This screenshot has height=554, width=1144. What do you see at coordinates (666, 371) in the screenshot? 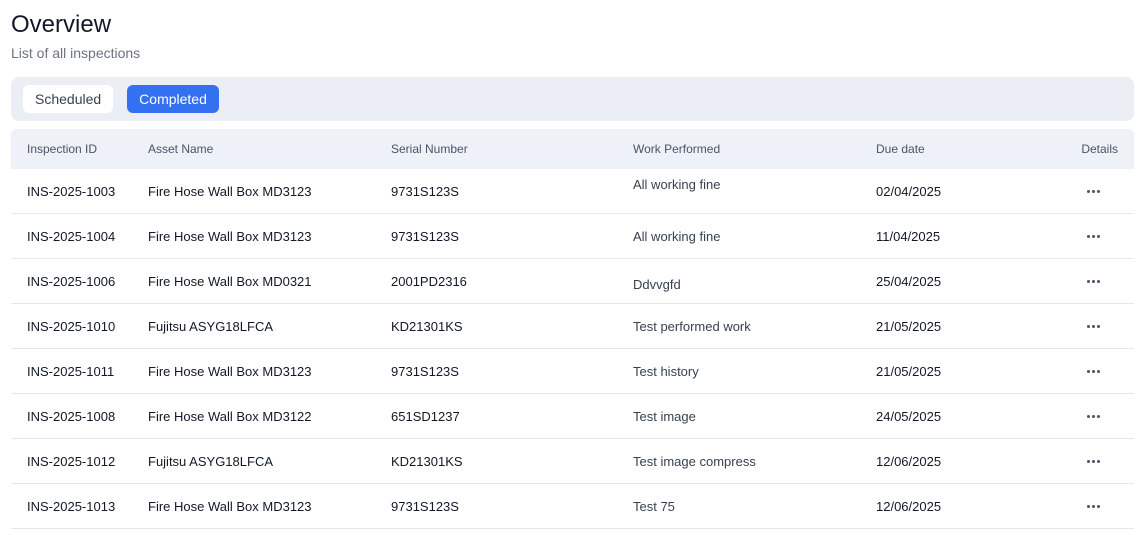
I see `cell-work-performed: Test history` at bounding box center [666, 371].